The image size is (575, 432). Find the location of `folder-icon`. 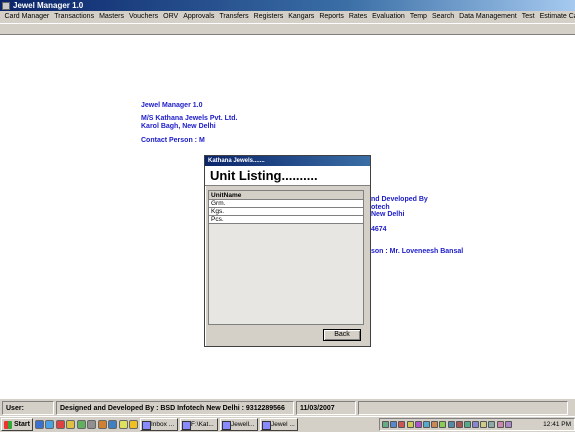

folder-icon is located at coordinates (70, 424).